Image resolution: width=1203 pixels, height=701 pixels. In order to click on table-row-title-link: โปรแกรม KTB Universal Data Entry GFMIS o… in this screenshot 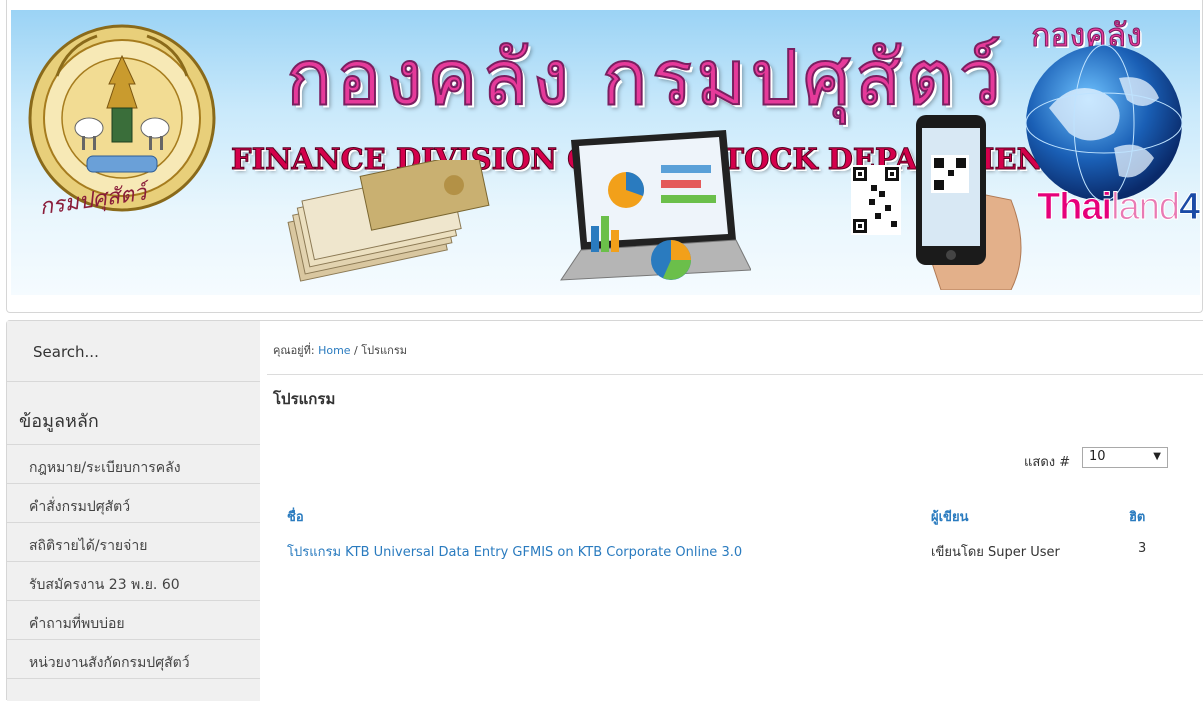, I will do `click(514, 551)`.